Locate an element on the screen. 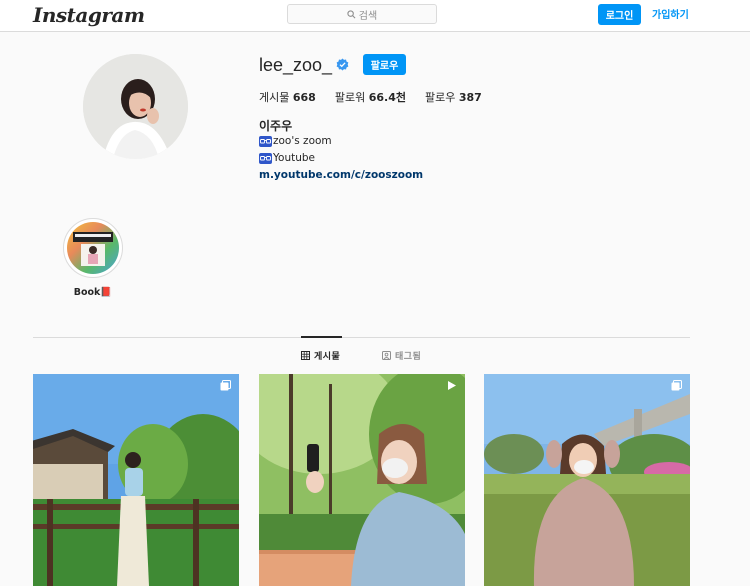  profile-external-link: m.youtube.com/c/zooszoom is located at coordinates (341, 175).